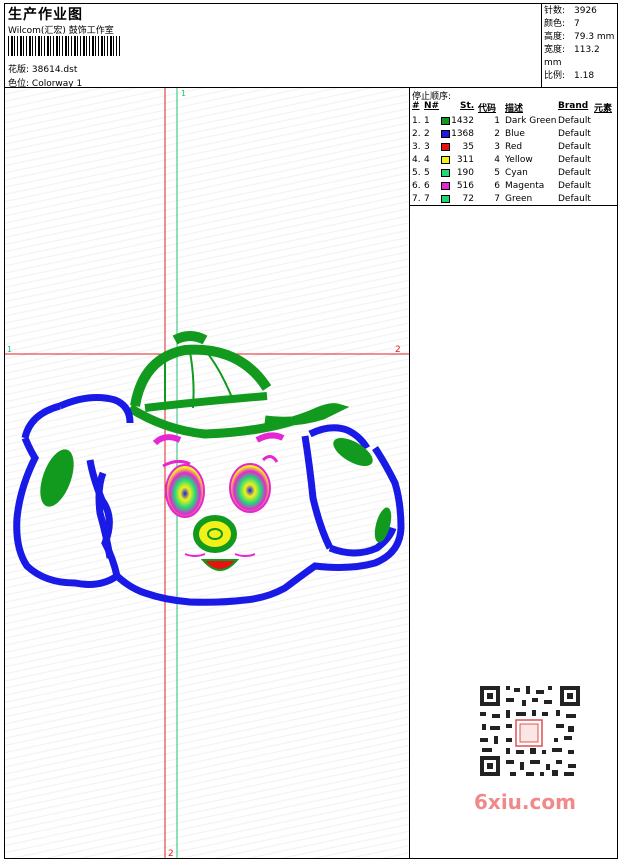 The width and height of the screenshot is (620, 861). I want to click on table-row: 4. 4 311 4 Yellow Default, so click(514, 160).